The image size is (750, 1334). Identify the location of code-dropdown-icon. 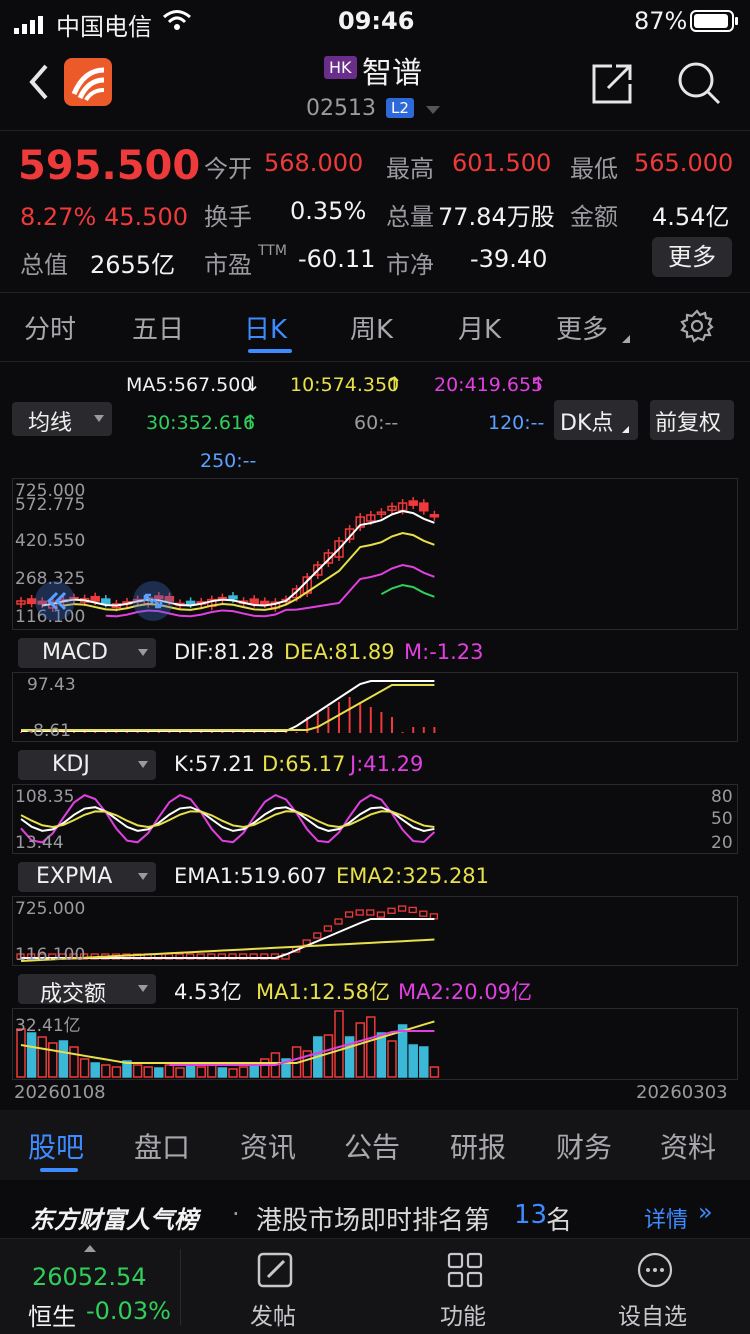
(433, 110).